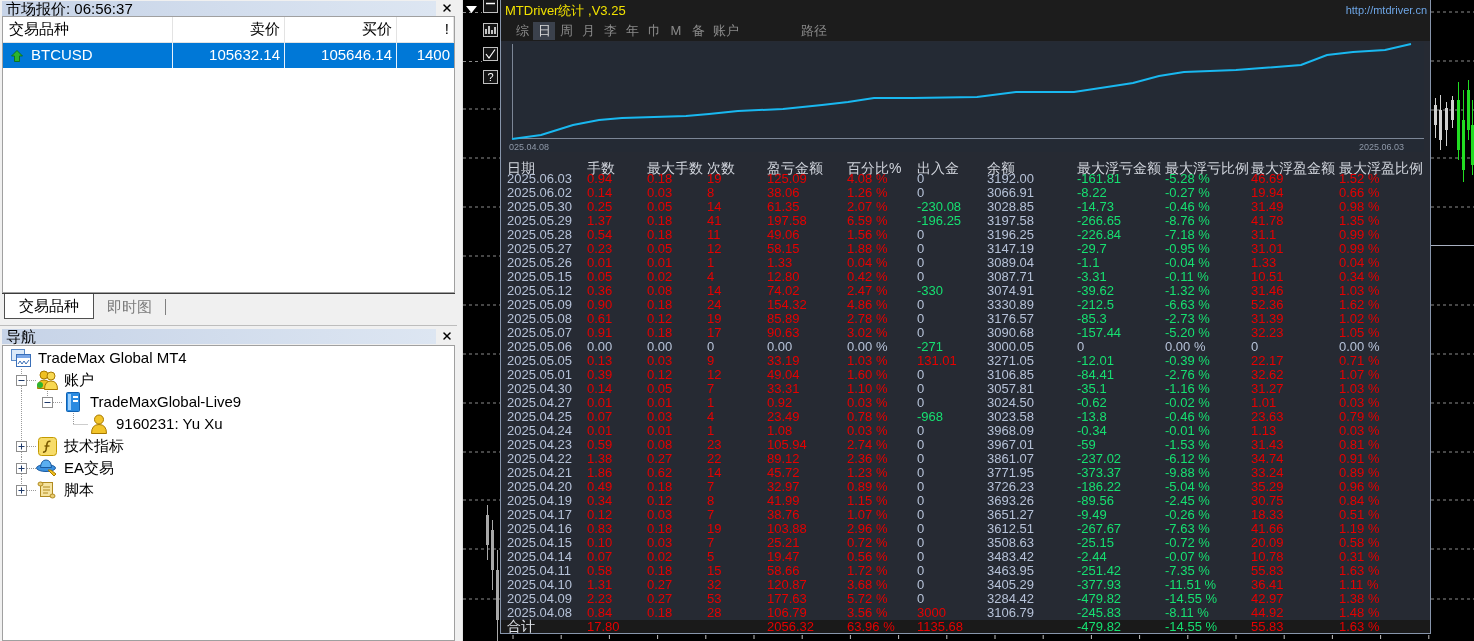 This screenshot has width=1474, height=641. What do you see at coordinates (566, 31) in the screenshot?
I see `tab: 周` at bounding box center [566, 31].